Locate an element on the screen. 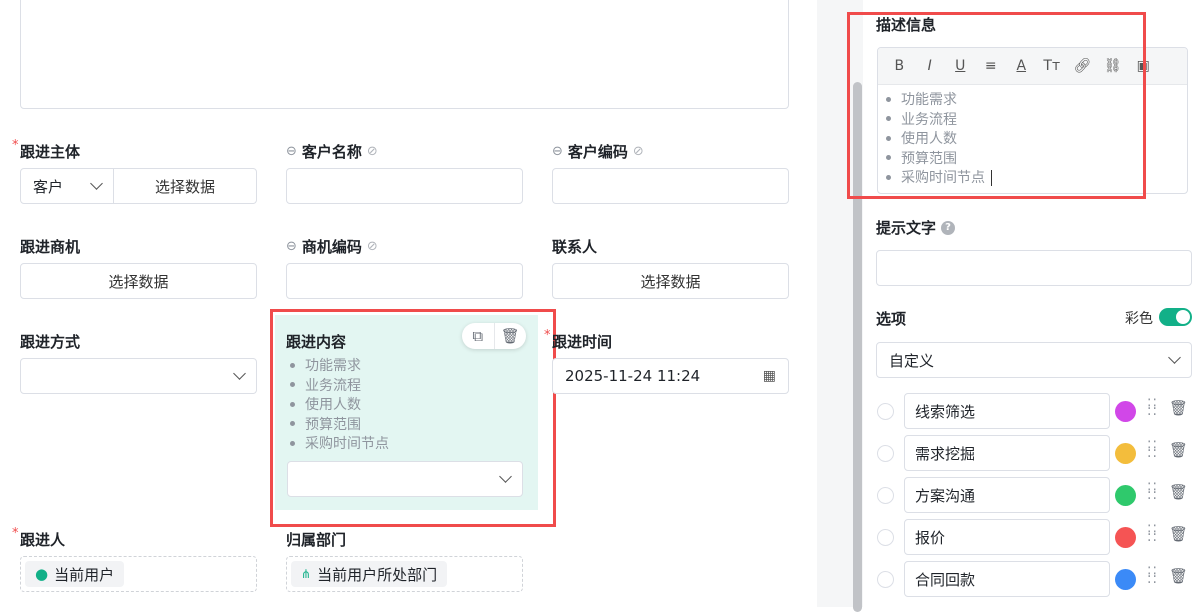  option-row: 需求挖掘 ⁚⁚ ⁚⁚ 🗑︎ is located at coordinates (1034, 453).